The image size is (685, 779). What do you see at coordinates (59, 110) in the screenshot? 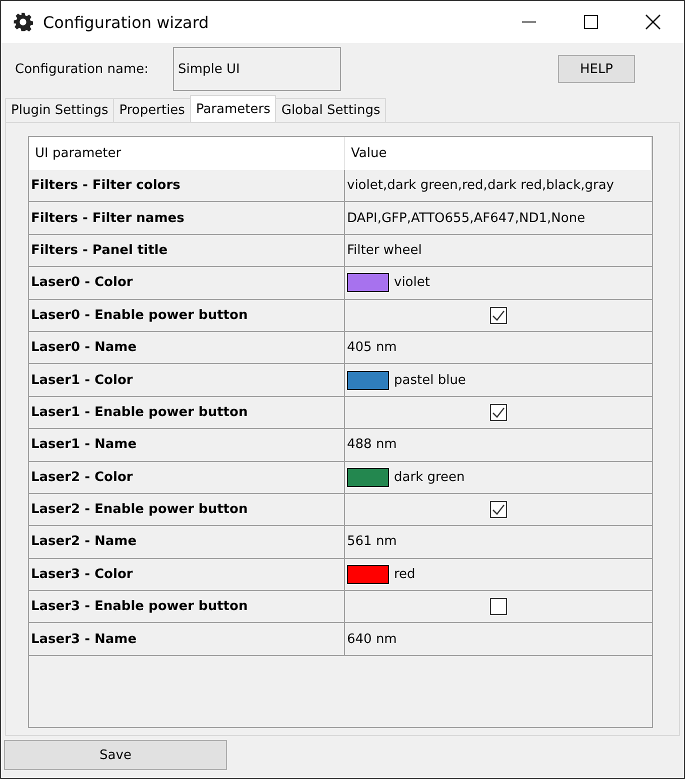
I see `tab: Plugin Settings` at bounding box center [59, 110].